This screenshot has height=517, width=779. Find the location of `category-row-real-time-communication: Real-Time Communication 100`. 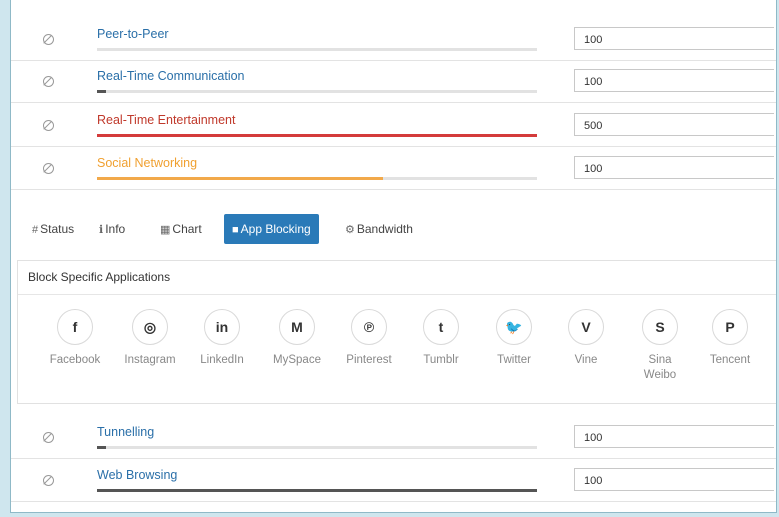

category-row-real-time-communication: Real-Time Communication 100 is located at coordinates (393, 81).